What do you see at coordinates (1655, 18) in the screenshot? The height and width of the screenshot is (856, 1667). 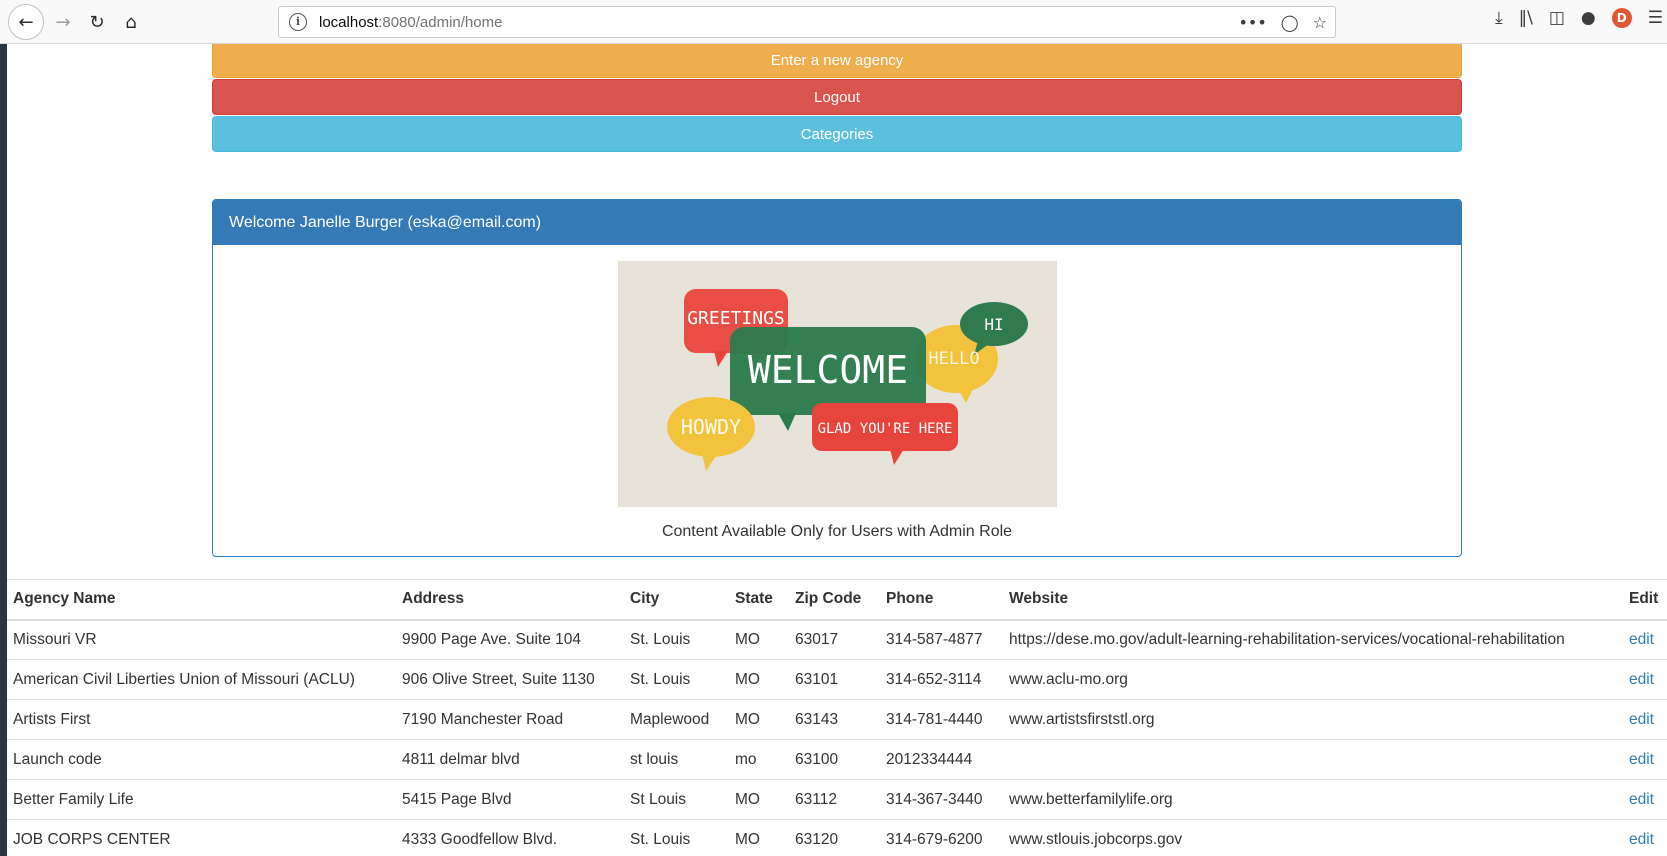 I see `menu-icon: ☰` at bounding box center [1655, 18].